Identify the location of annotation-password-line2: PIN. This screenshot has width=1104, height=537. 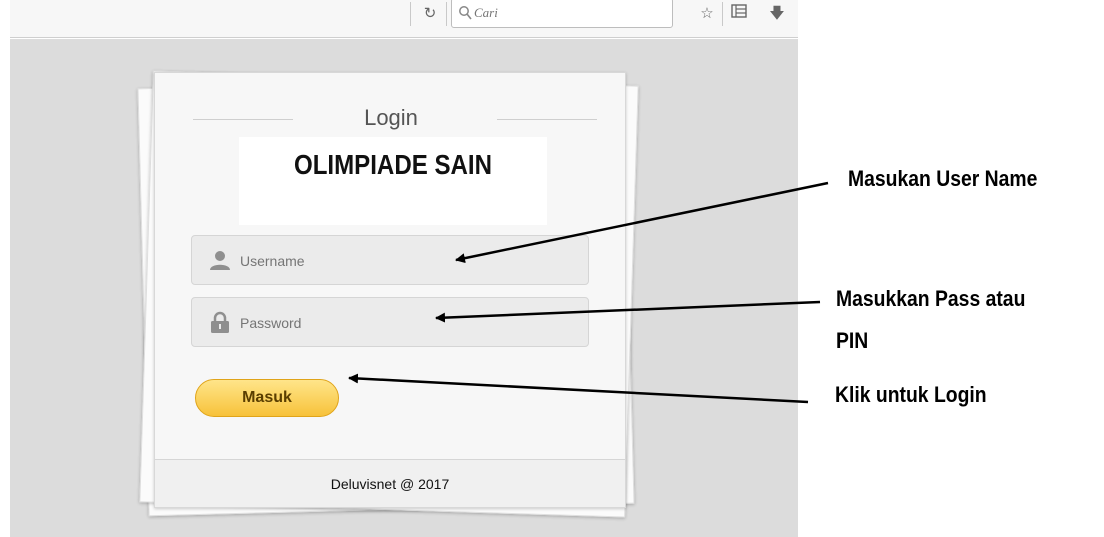
(852, 340).